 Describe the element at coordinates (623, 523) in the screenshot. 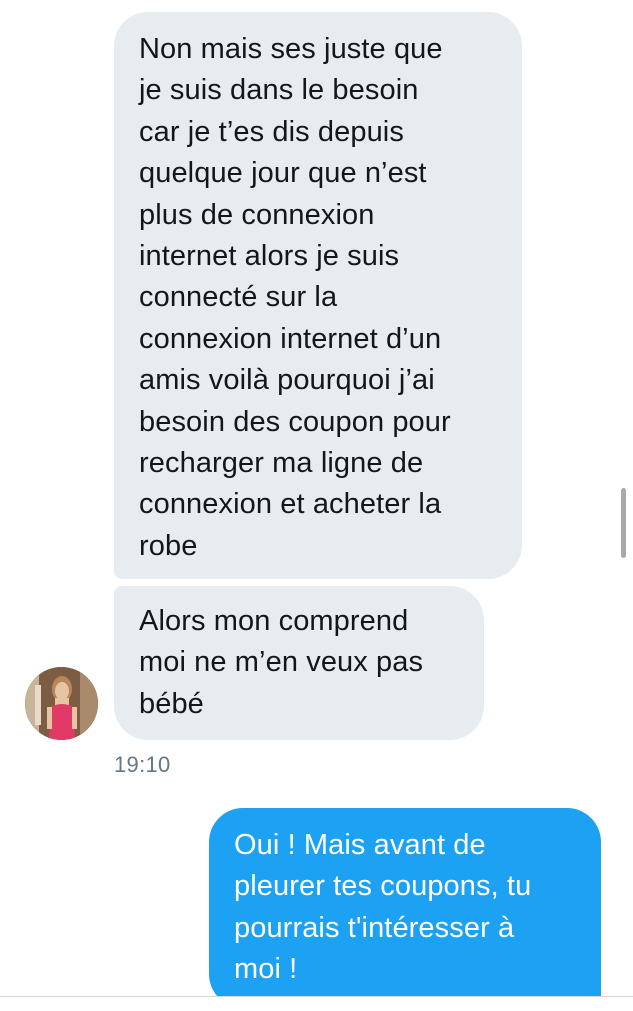

I see `scroll-indicator` at that location.